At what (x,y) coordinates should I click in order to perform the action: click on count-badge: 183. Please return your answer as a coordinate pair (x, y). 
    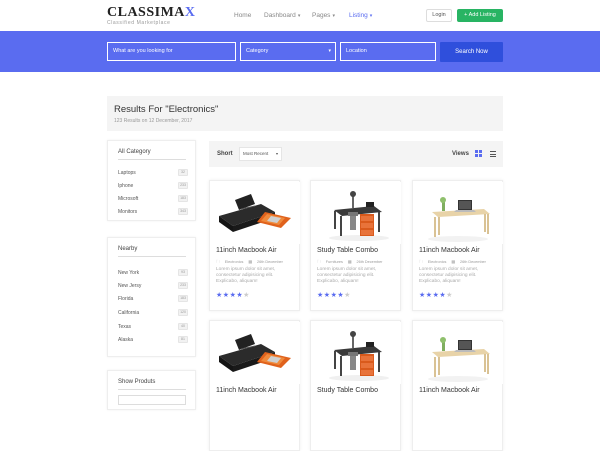
    Looking at the image, I should click on (183, 198).